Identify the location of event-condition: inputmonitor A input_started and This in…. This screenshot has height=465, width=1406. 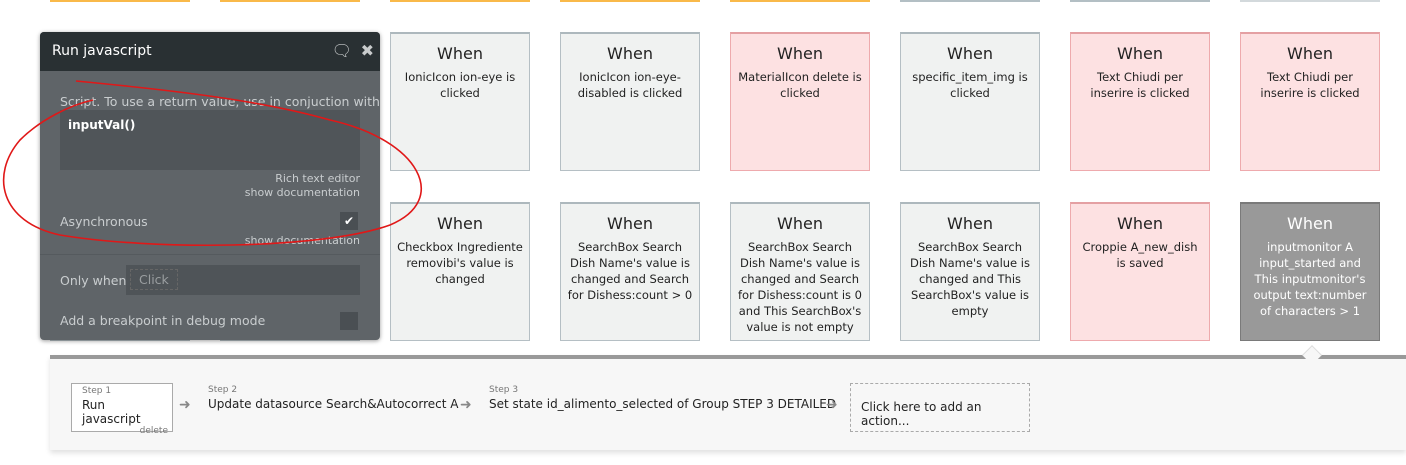
(1310, 279).